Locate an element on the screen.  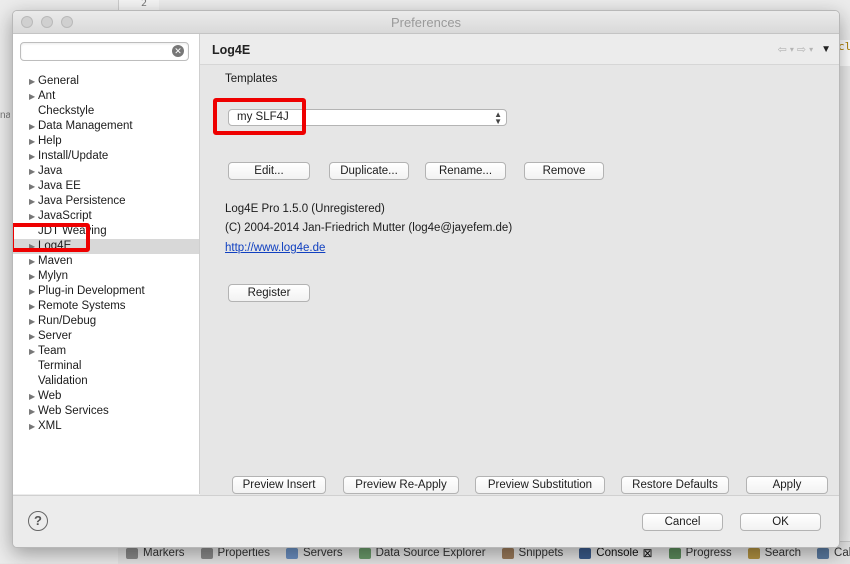
tree-item-web: ▶ Web is located at coordinates (106, 396).